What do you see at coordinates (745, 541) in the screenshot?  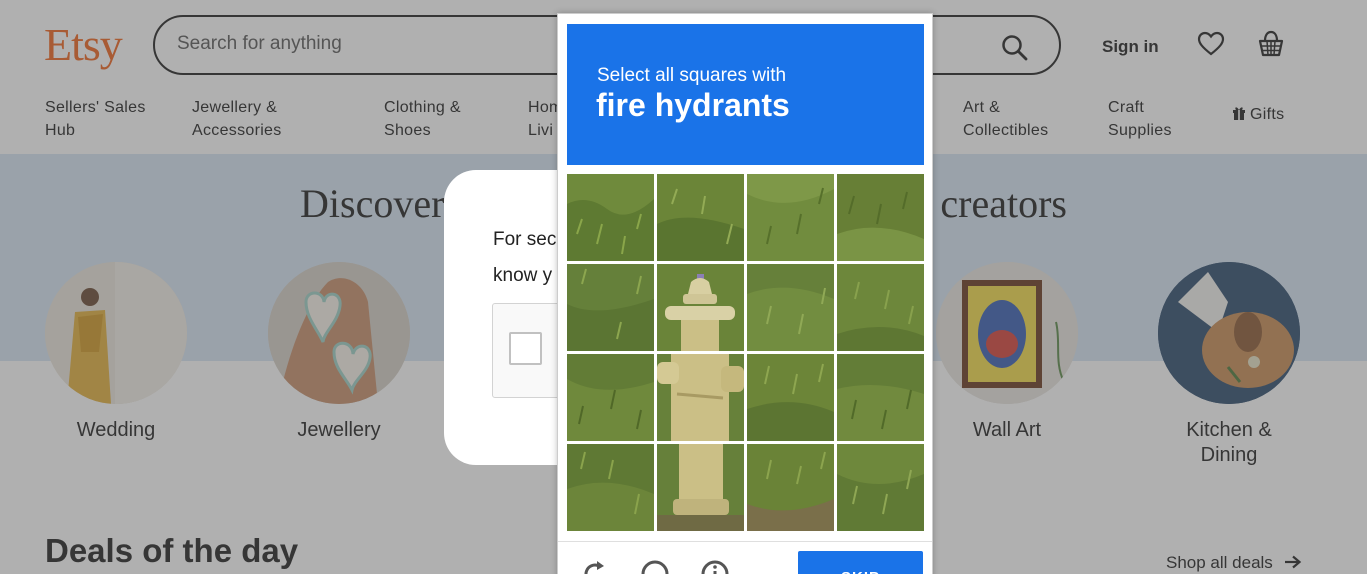 I see `captcha-footer-divider` at bounding box center [745, 541].